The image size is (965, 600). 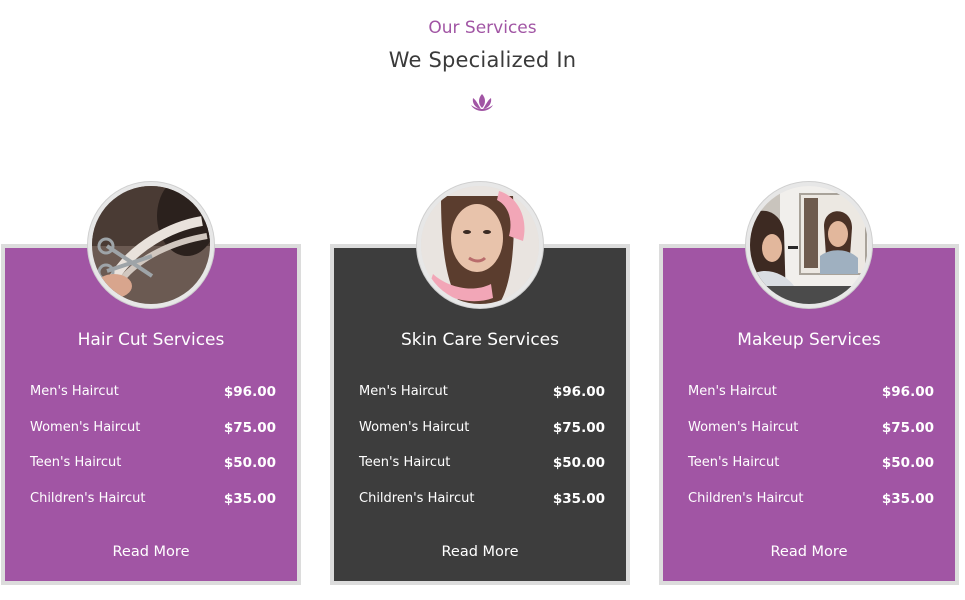 What do you see at coordinates (151, 340) in the screenshot?
I see `card-title: Hair Cut Services` at bounding box center [151, 340].